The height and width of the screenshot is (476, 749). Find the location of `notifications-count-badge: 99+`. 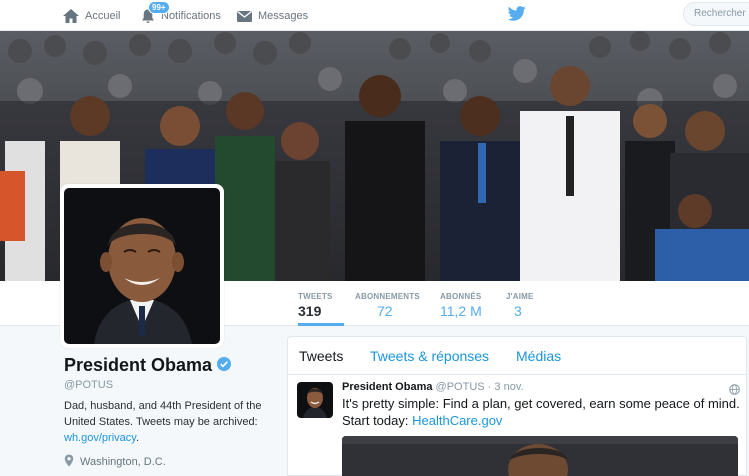

notifications-count-badge: 99+ is located at coordinates (159, 7).